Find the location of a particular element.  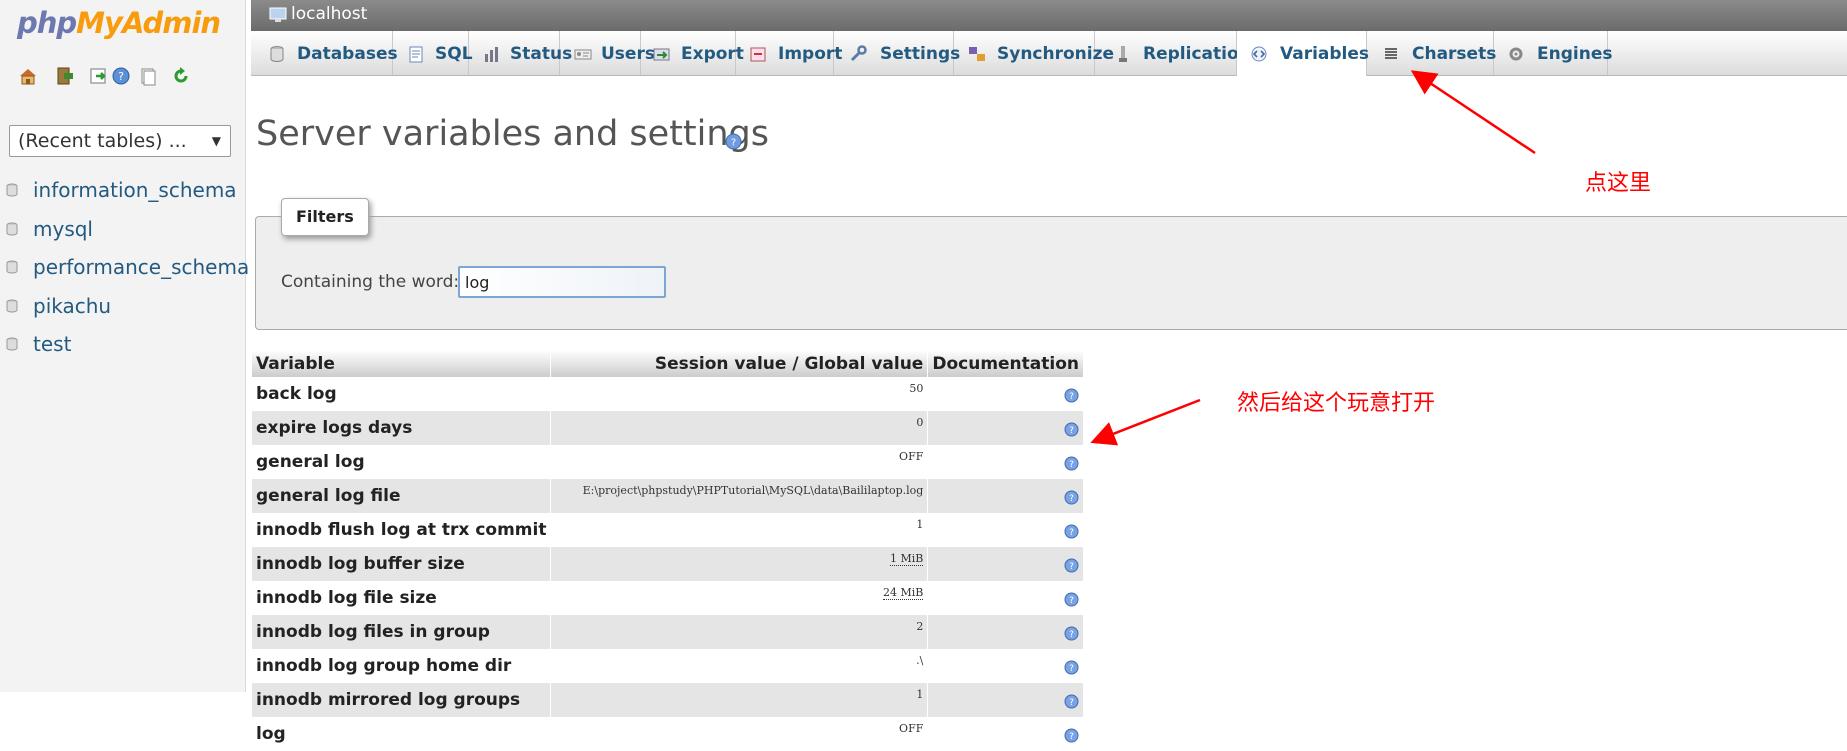

annotation-arrows is located at coordinates (1313, 258).